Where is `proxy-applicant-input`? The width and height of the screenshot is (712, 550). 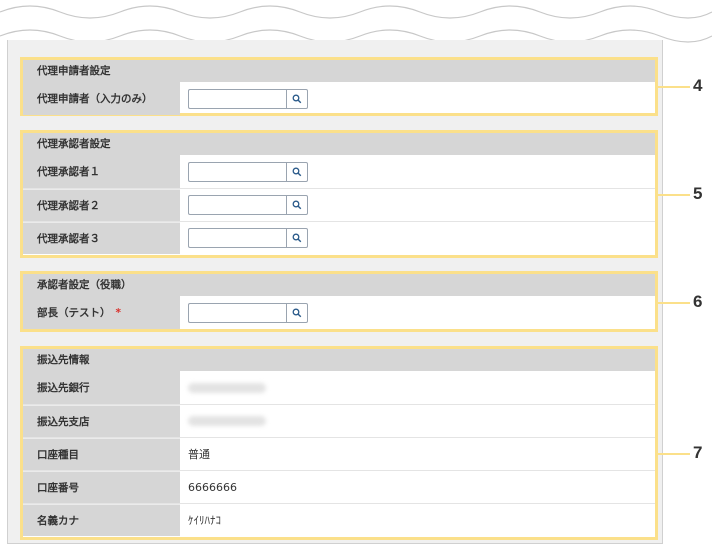
proxy-applicant-input is located at coordinates (237, 98).